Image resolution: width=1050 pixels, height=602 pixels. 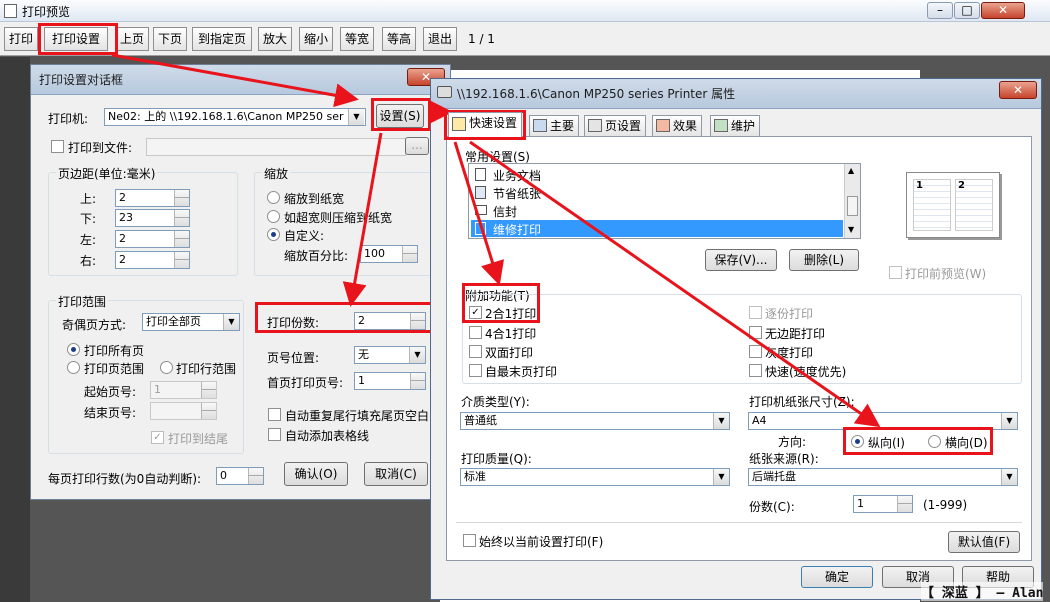 What do you see at coordinates (273, 197) in the screenshot?
I see `scale-fit-width-radio` at bounding box center [273, 197].